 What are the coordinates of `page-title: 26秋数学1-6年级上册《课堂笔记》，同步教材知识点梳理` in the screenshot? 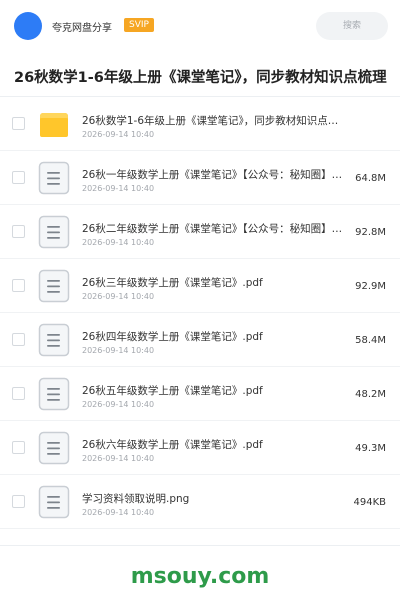 It's located at (200, 78).